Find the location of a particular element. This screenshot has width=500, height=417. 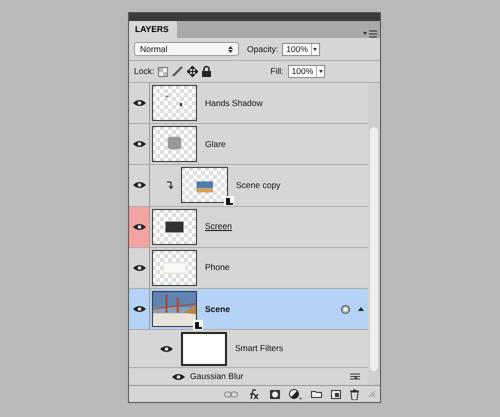

scrollbar is located at coordinates (374, 234).